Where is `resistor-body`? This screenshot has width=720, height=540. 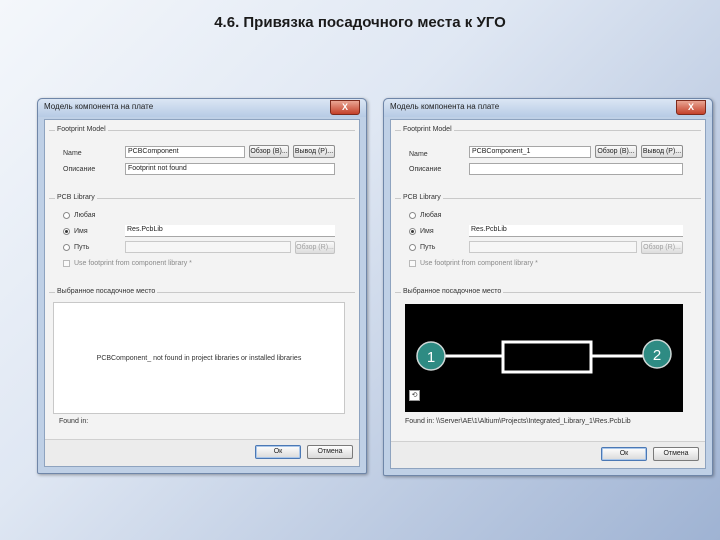 resistor-body is located at coordinates (547, 357).